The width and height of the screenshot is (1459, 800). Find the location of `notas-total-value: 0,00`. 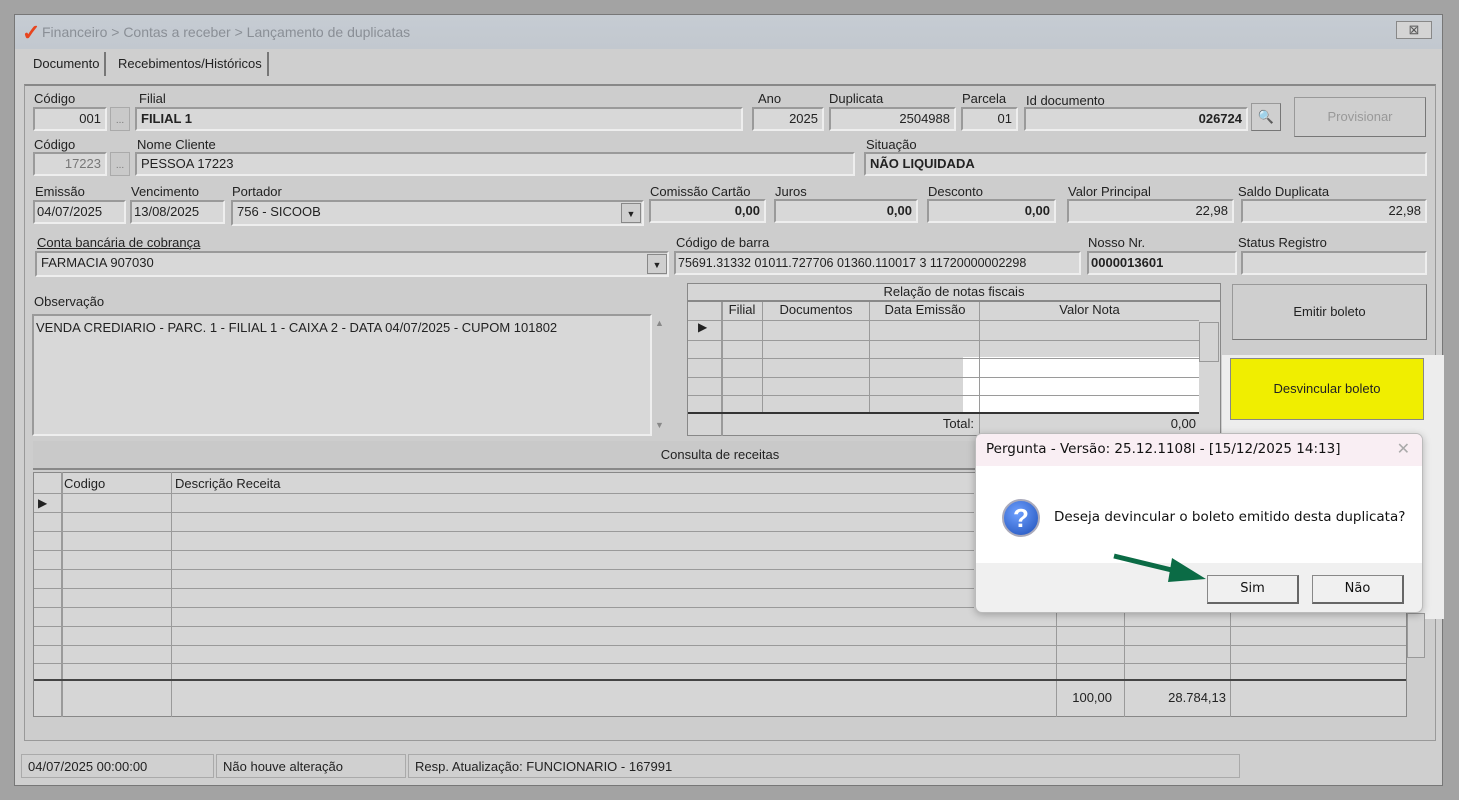

notas-total-value: 0,00 is located at coordinates (1183, 423).